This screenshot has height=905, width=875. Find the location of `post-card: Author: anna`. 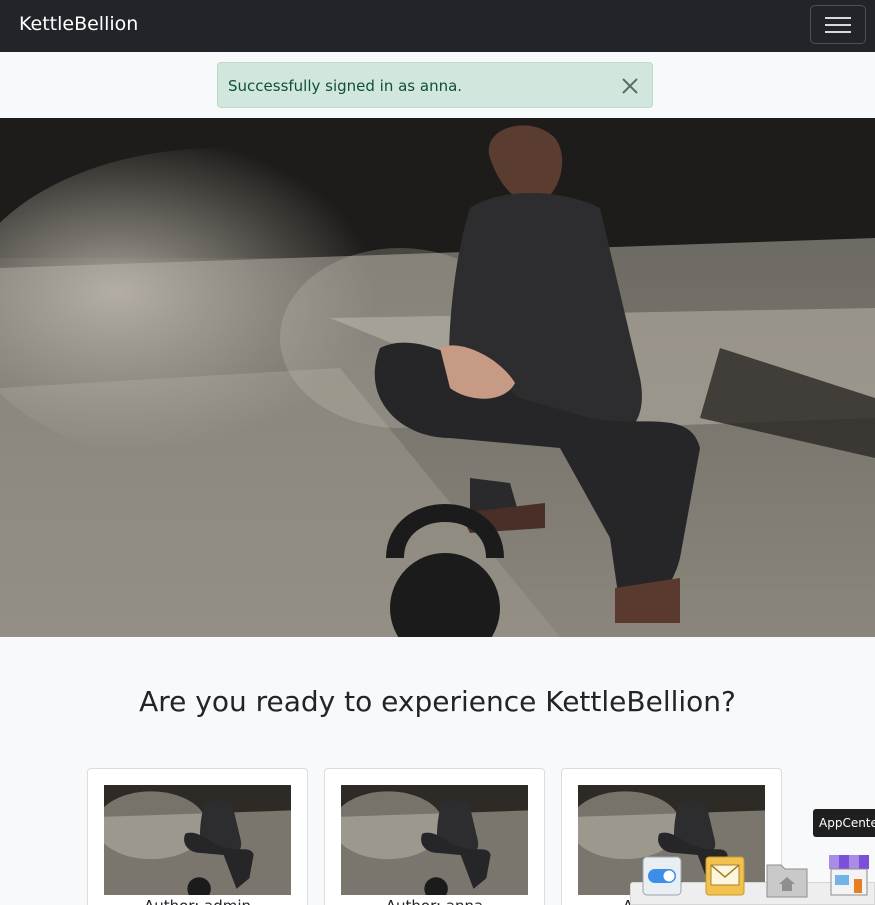

post-card: Author: anna is located at coordinates (434, 836).